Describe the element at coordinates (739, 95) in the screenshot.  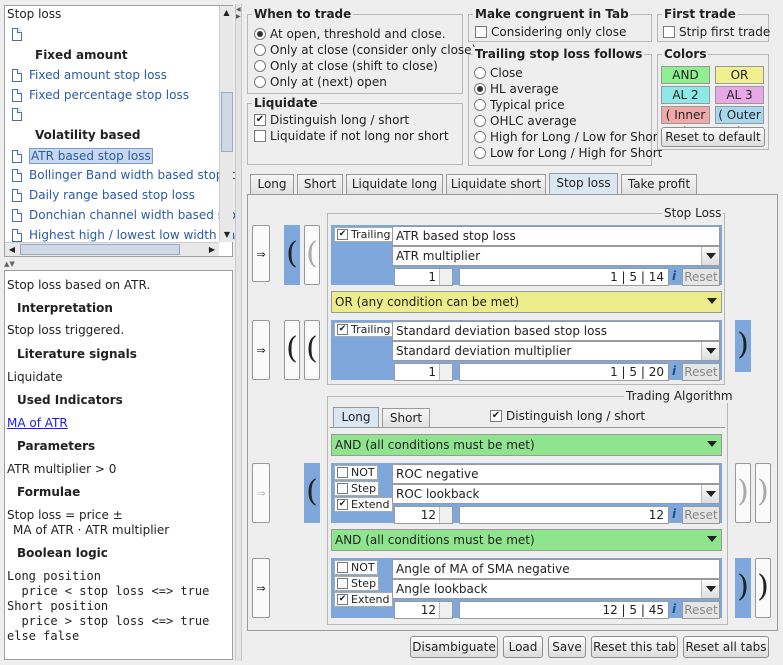
I see `al3-color-button: AL 3` at that location.